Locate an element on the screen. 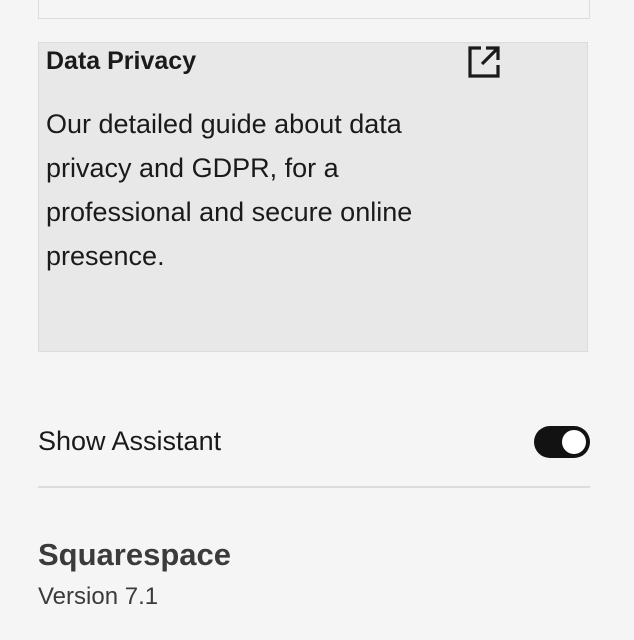 This screenshot has width=634, height=640. brand-name: Squarespace is located at coordinates (134, 554).